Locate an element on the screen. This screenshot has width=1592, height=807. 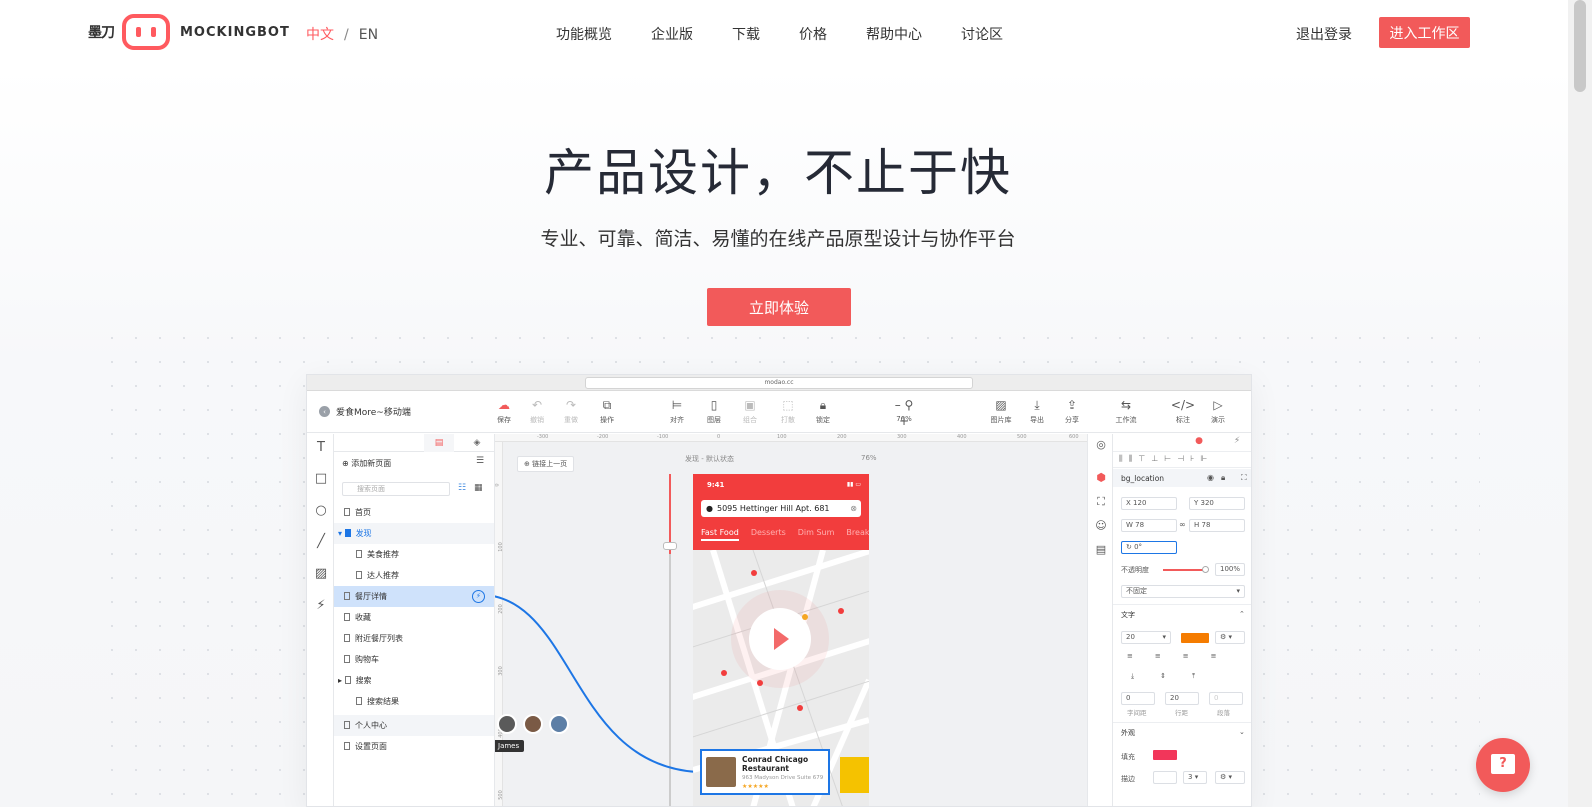
add-page-button: ⊕ 添加新页面 is located at coordinates (366, 463).